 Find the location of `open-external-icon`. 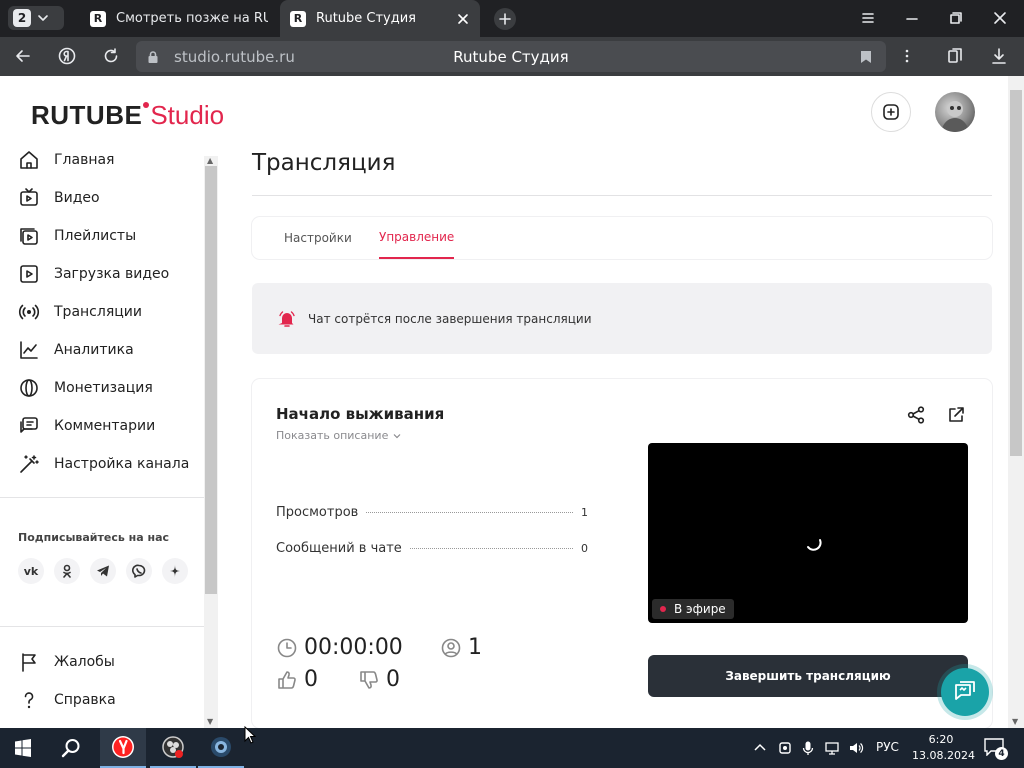

open-external-icon is located at coordinates (956, 415).